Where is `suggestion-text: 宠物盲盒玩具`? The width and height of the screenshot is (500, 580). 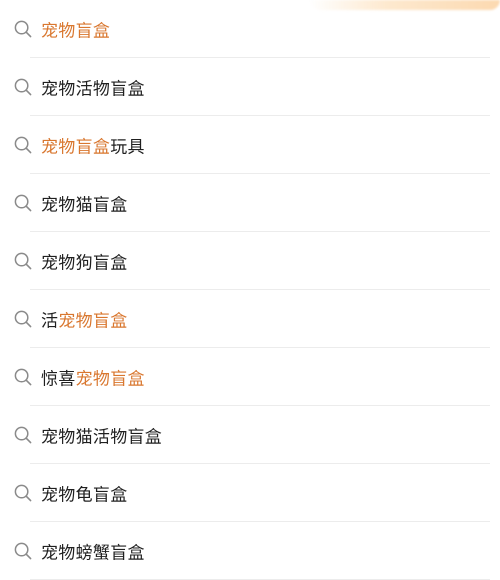
suggestion-text: 宠物盲盒玩具 is located at coordinates (93, 145).